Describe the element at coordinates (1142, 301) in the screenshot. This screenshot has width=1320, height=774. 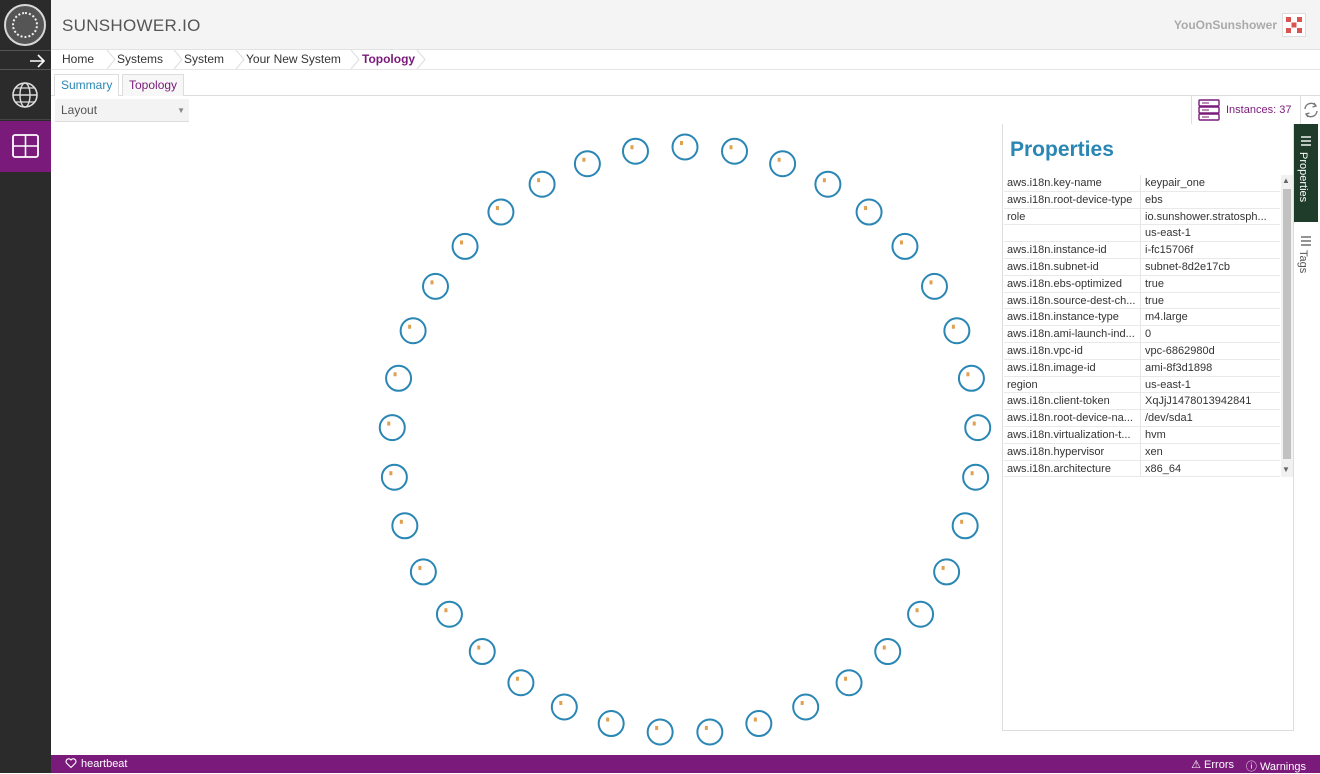
I see `property-row: aws.i18n.source-dest-ch... true` at that location.